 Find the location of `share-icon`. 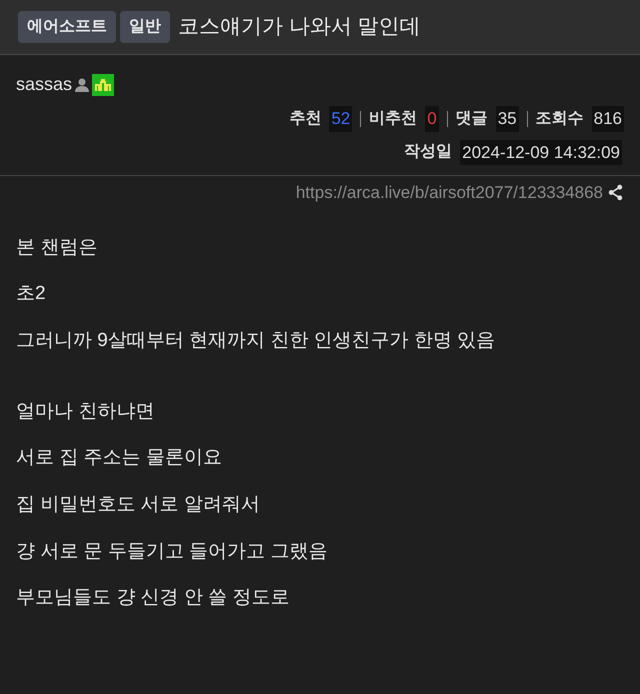

share-icon is located at coordinates (615, 193).